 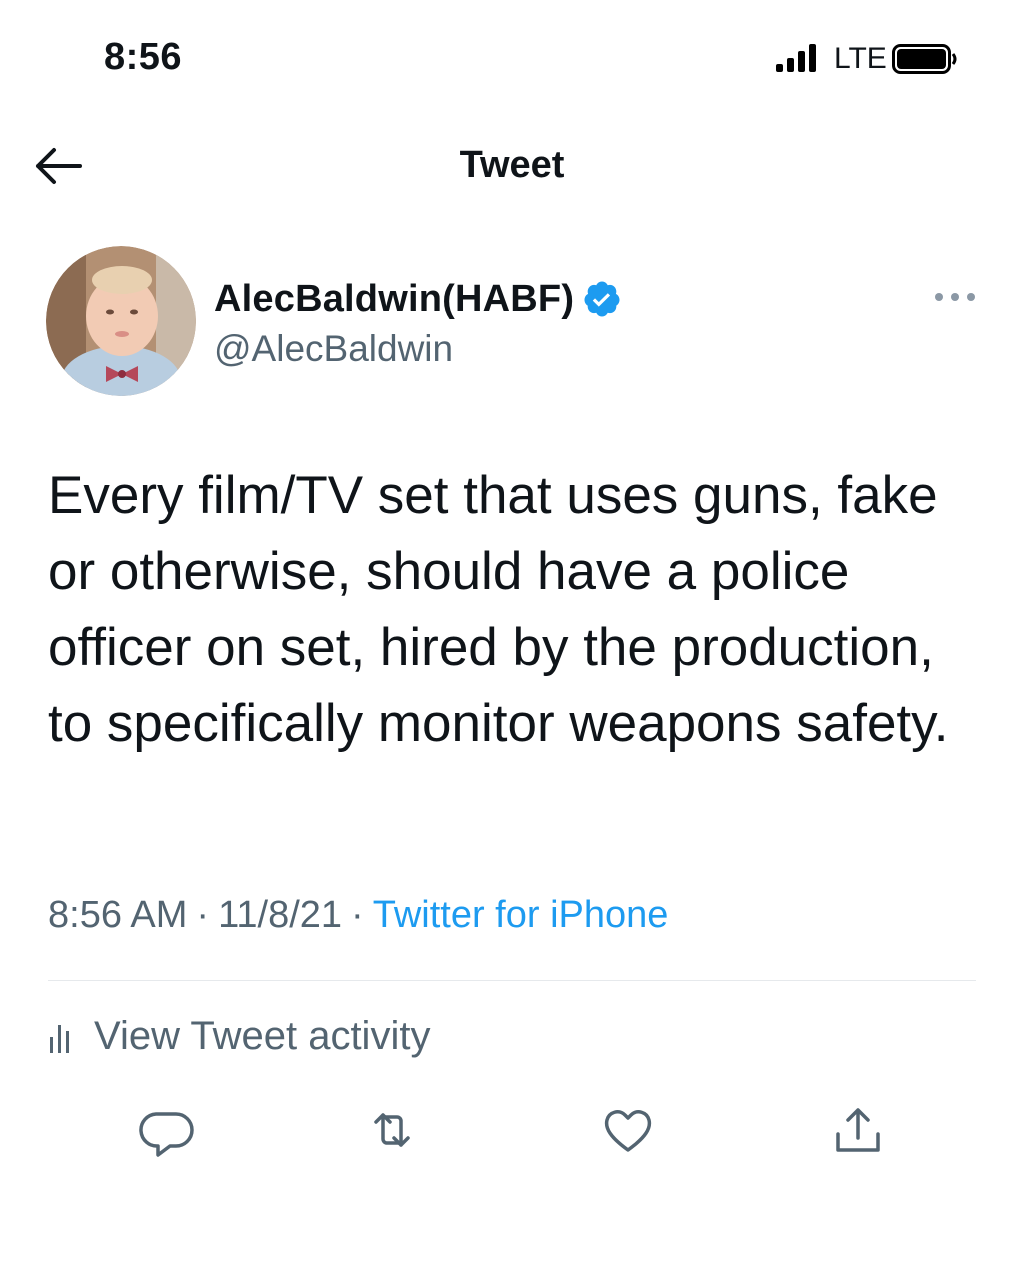 I want to click on reply-icon, so click(x=168, y=1130).